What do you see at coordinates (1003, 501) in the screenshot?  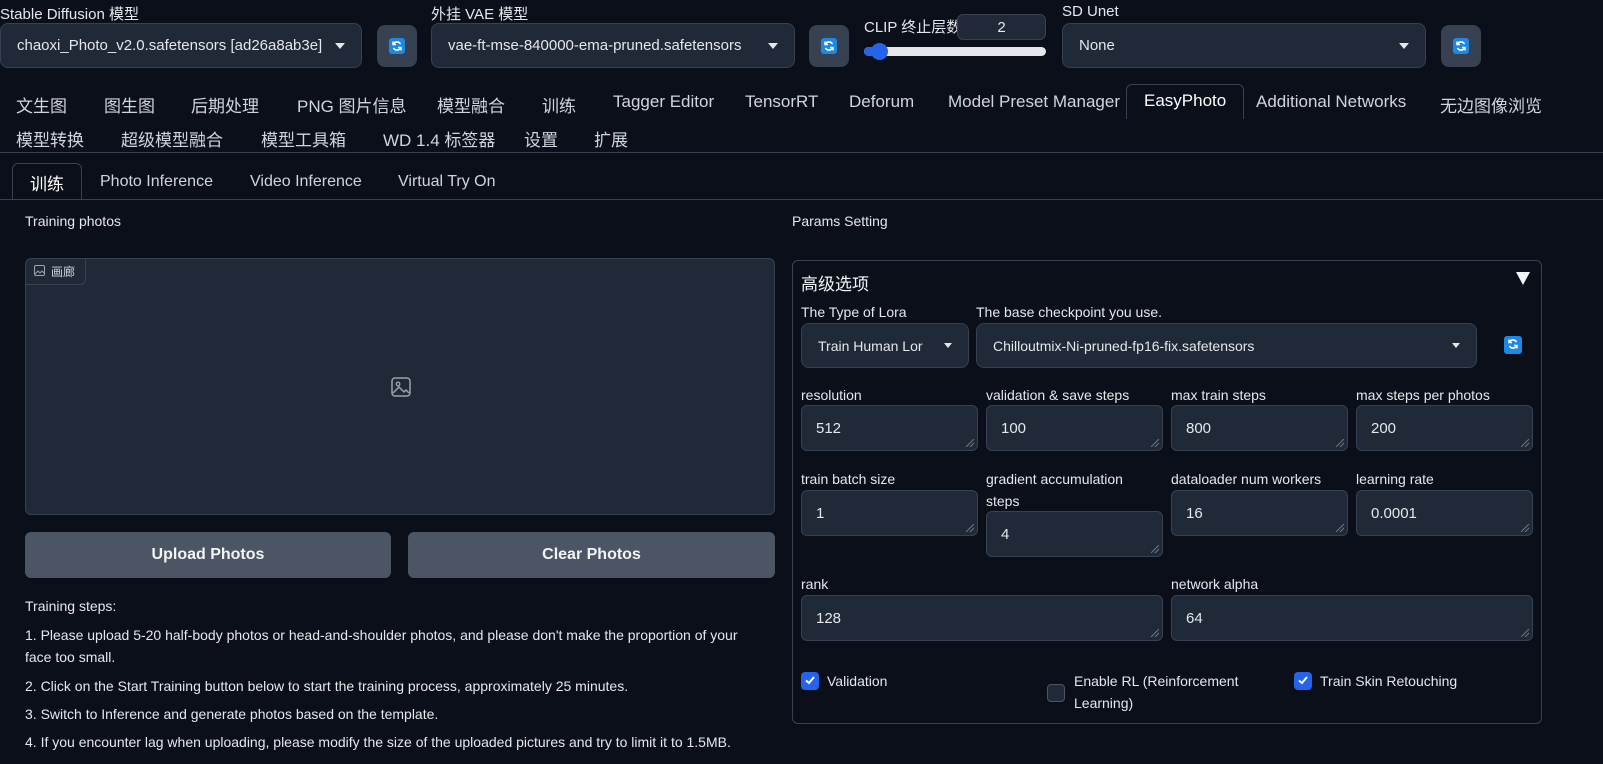 I see `gradient-accumulation-label-2: steps` at bounding box center [1003, 501].